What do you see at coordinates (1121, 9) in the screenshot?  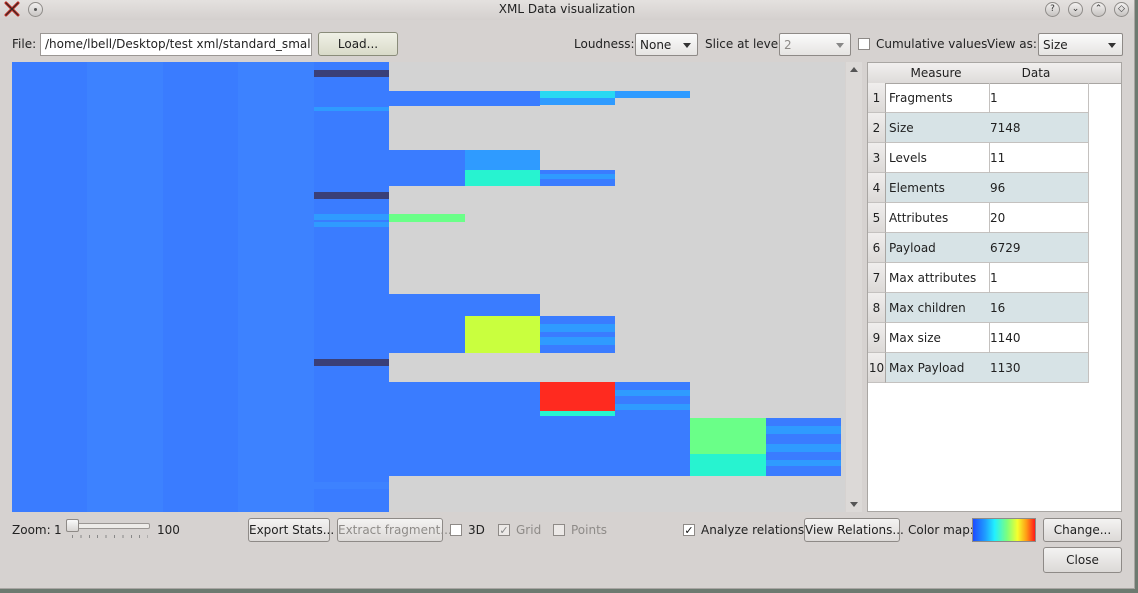 I see `restore-icon: ◇` at bounding box center [1121, 9].